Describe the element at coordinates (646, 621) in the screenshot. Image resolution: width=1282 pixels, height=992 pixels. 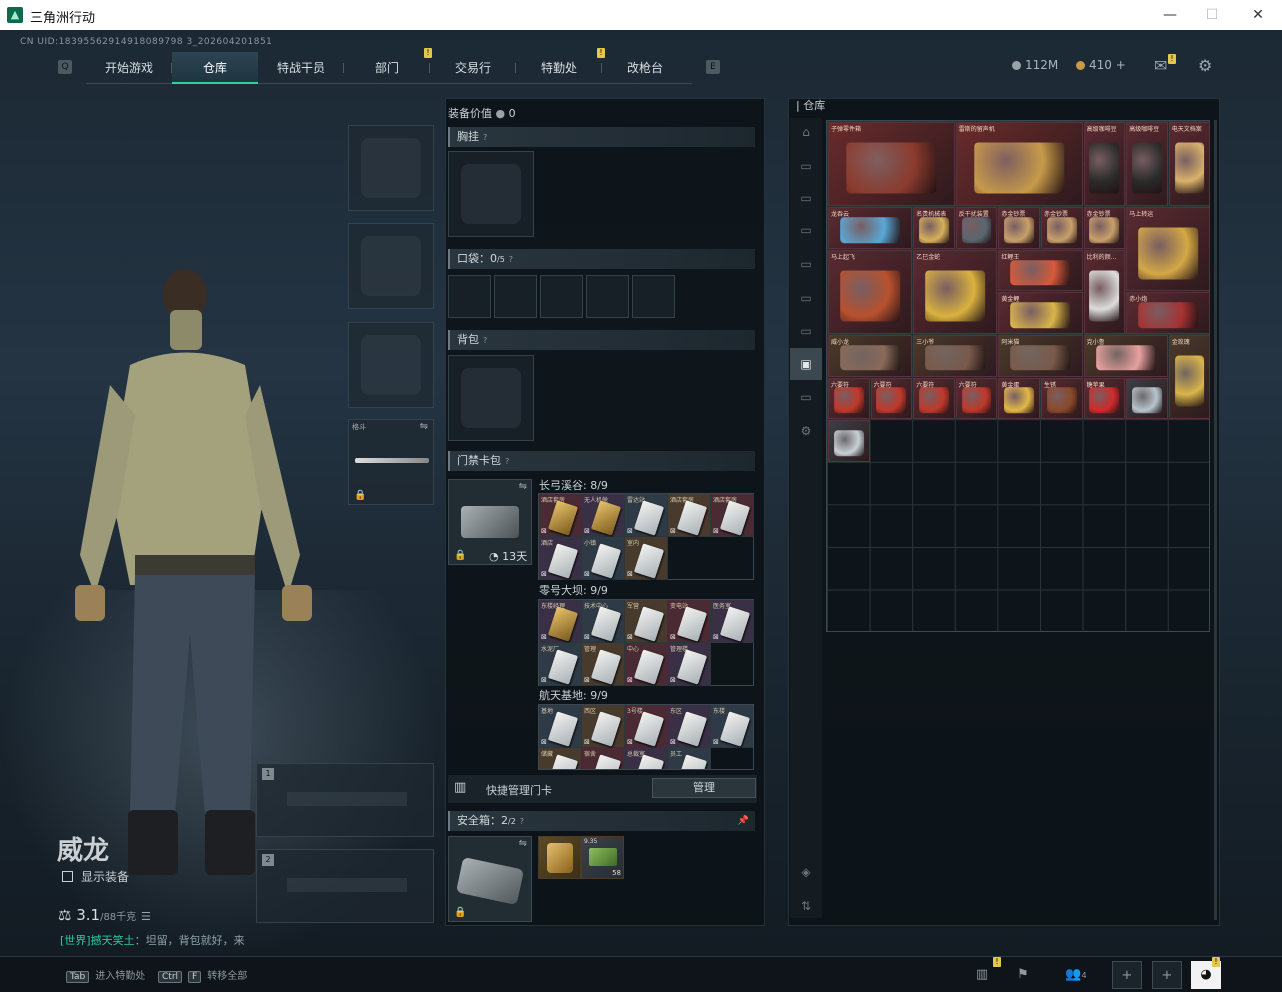
I see `keycard-item: 军营 ⊠` at that location.